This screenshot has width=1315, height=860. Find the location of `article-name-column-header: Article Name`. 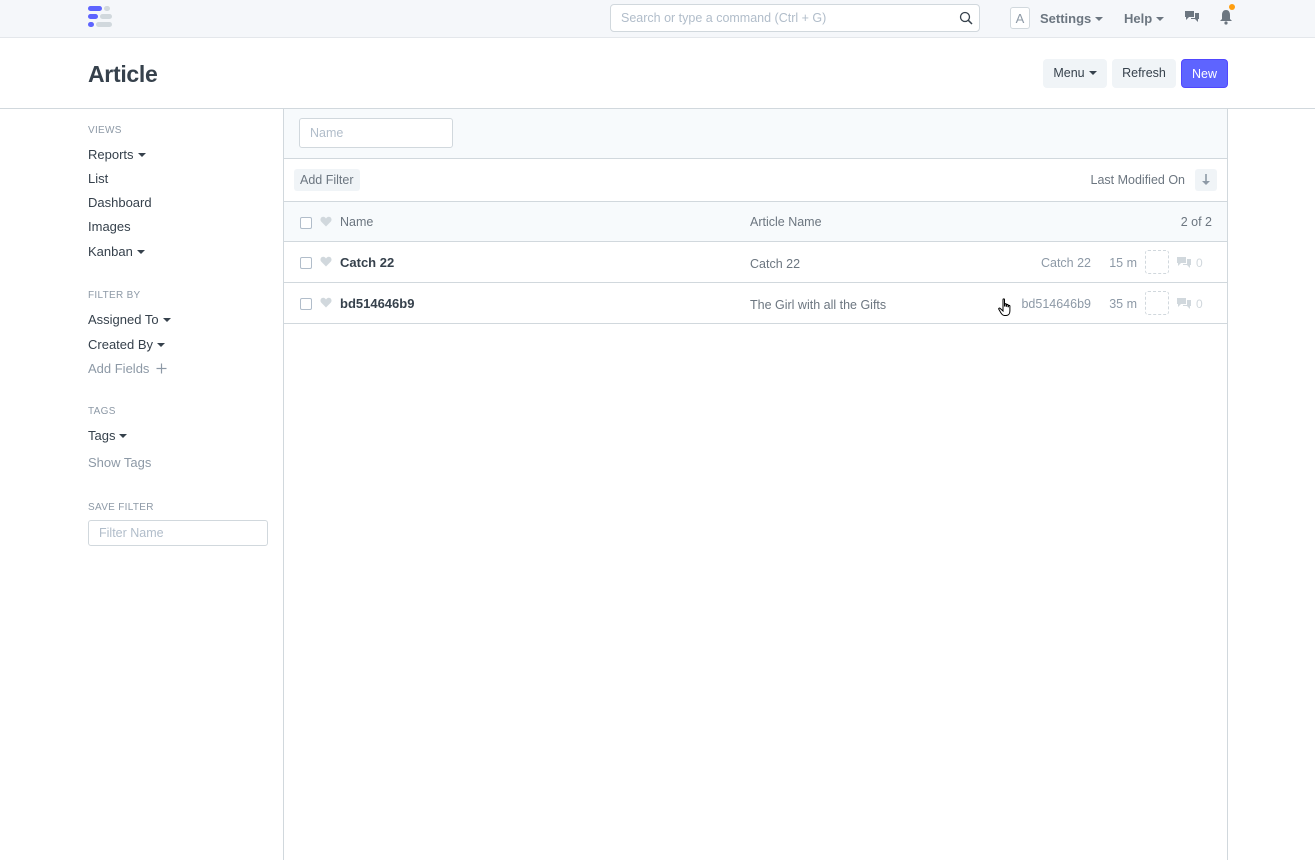

article-name-column-header: Article Name is located at coordinates (786, 222).